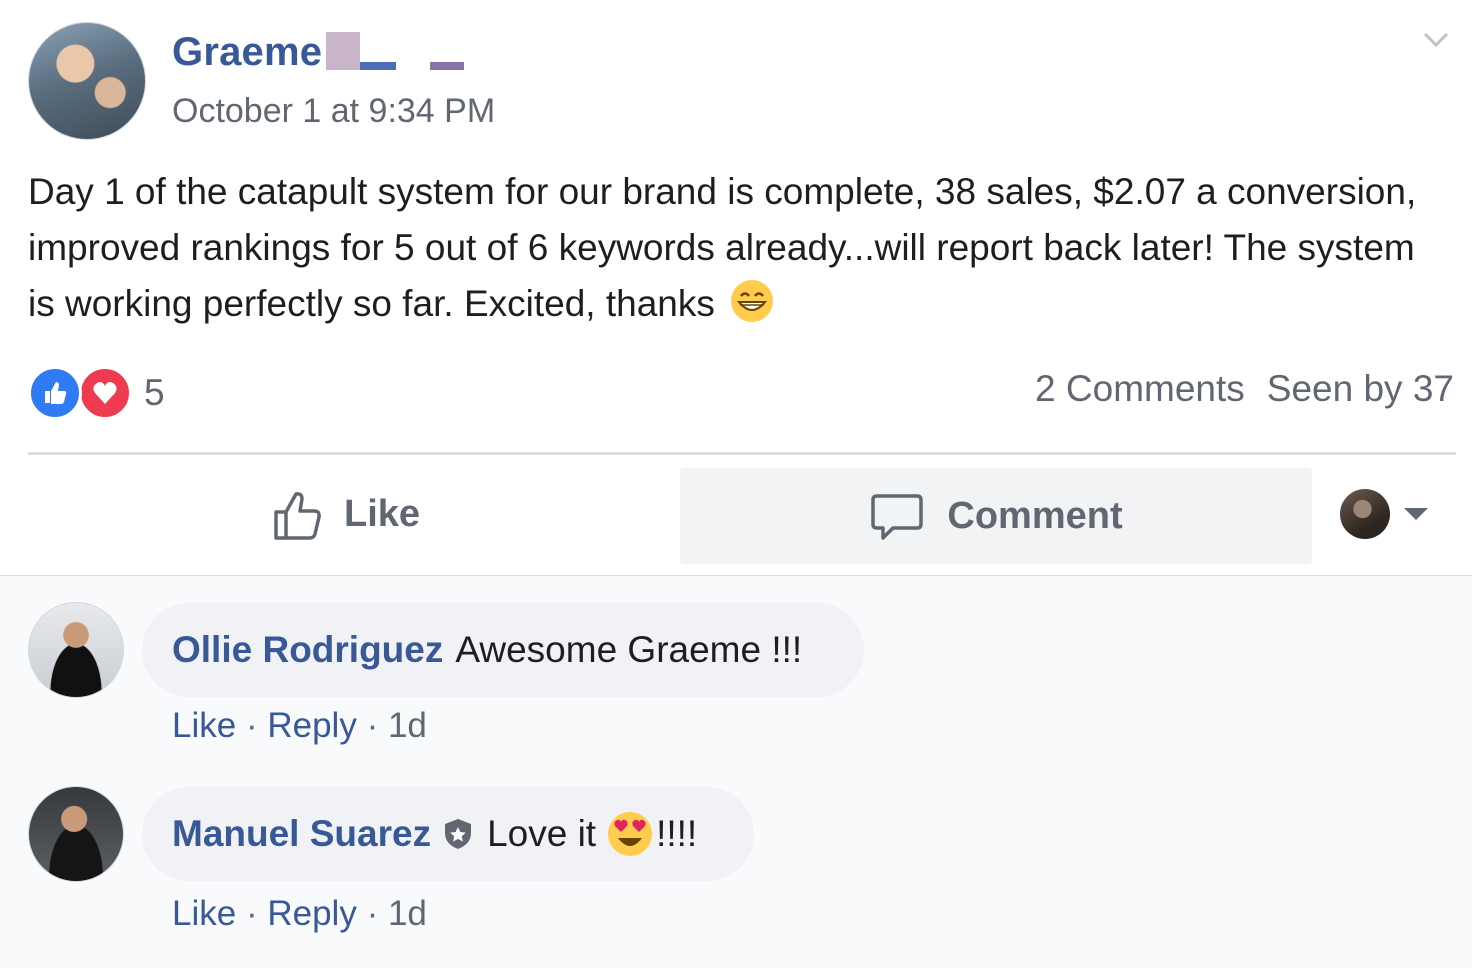 This screenshot has height=968, width=1472. I want to click on like-reaction-icon, so click(55, 393).